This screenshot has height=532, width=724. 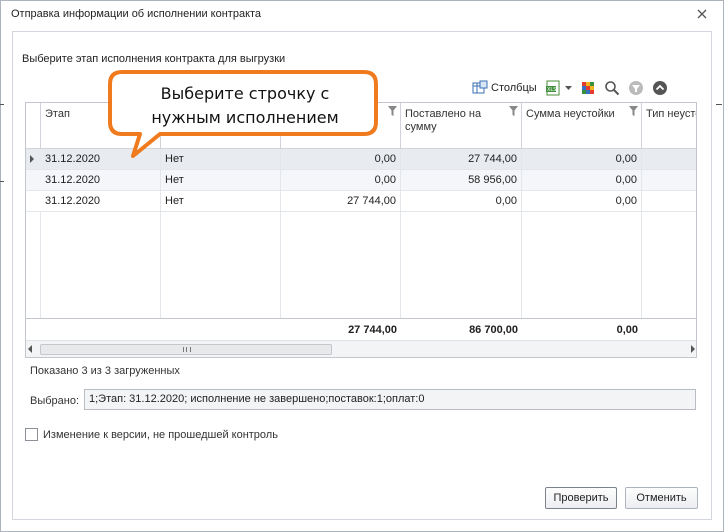 I want to click on excel-icon: XLS, so click(x=552, y=88).